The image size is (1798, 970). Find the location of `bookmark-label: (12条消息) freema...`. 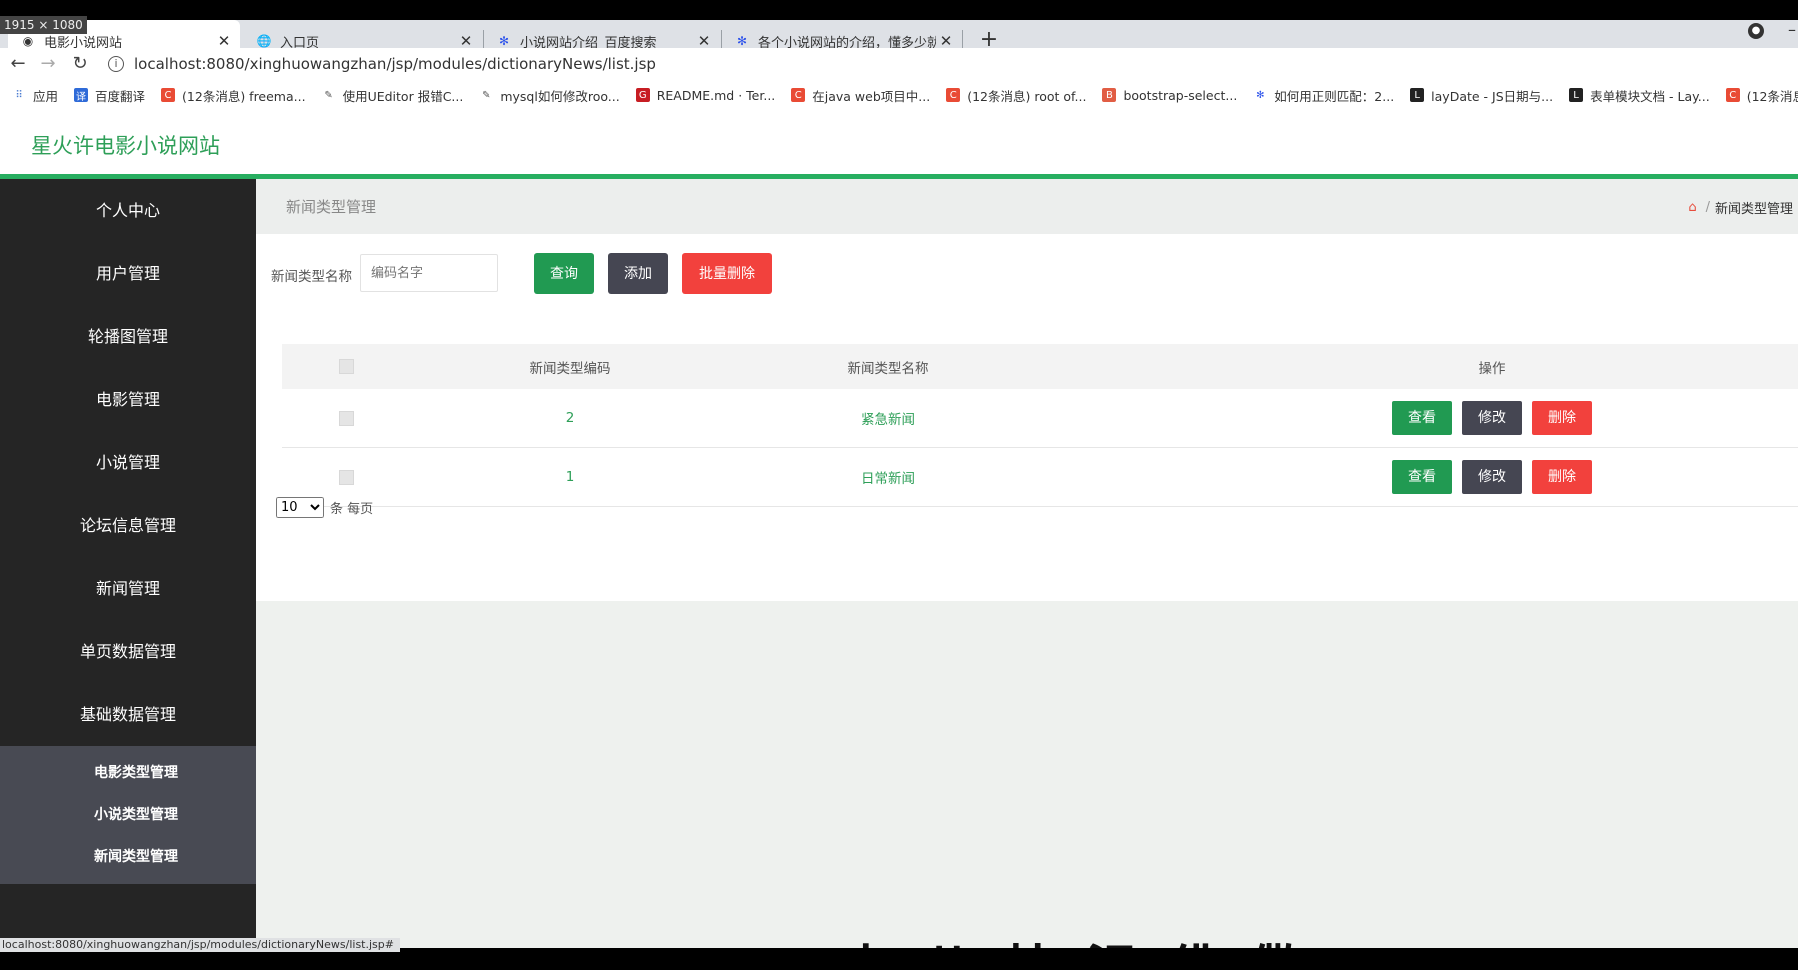

bookmark-label: (12条消息) freema... is located at coordinates (244, 96).